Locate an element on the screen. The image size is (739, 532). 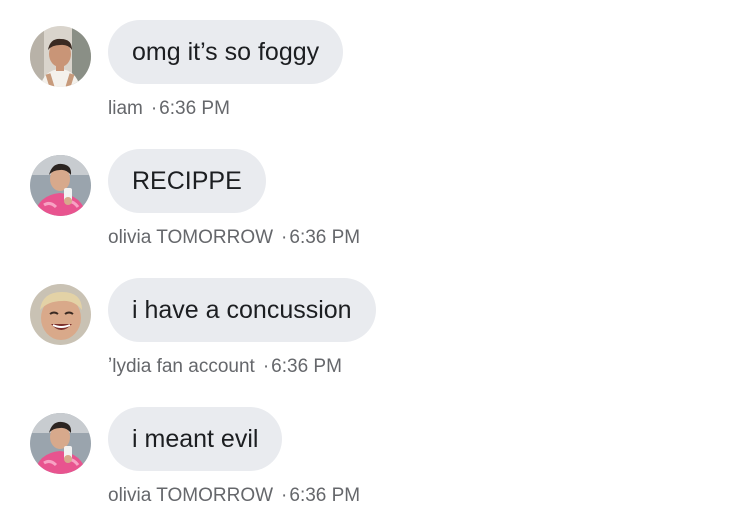
laughing-blond-avatar is located at coordinates (60, 314).